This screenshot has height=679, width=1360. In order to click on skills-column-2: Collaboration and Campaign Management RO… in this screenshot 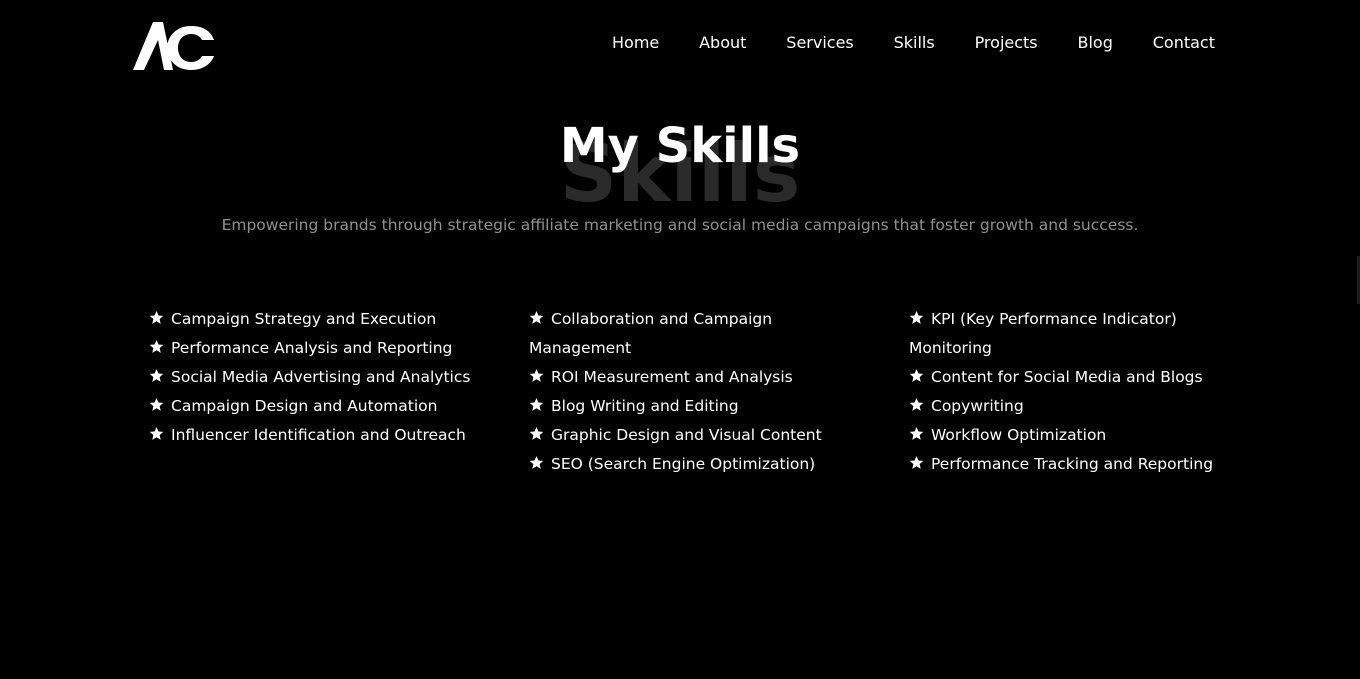, I will do `click(694, 392)`.